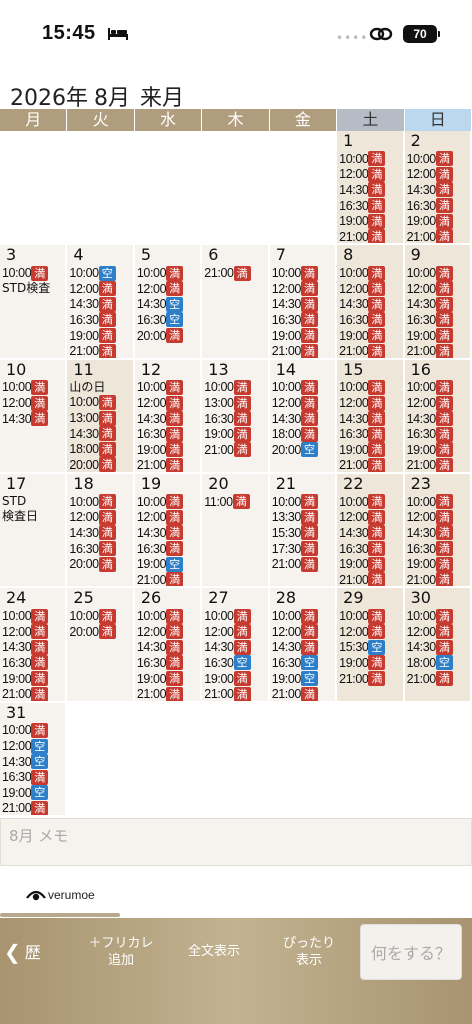  Describe the element at coordinates (101, 645) in the screenshot. I see `calendar-day-cell: 25 10:00 満 20:00 満` at that location.